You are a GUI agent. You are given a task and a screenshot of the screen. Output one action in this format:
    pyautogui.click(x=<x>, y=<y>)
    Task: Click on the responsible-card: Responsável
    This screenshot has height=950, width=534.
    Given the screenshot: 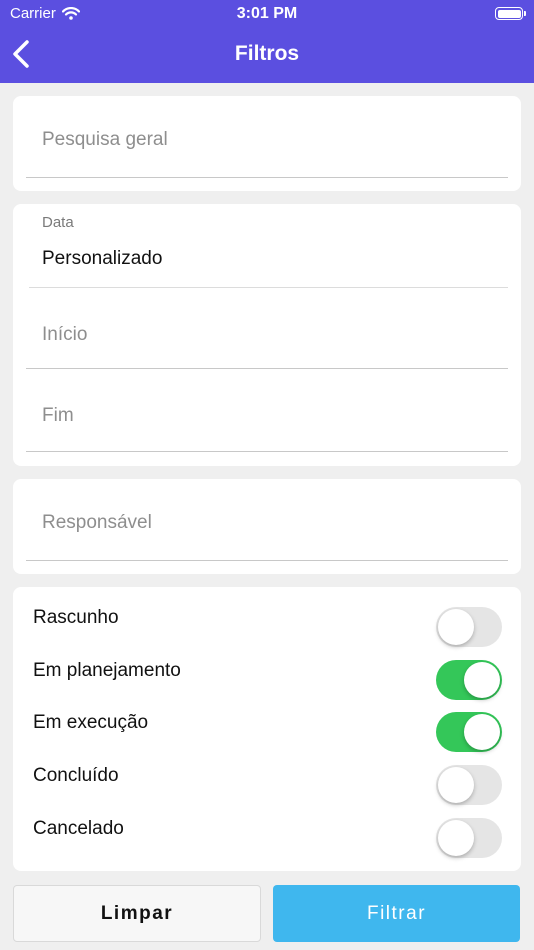 What is the action you would take?
    pyautogui.click(x=267, y=526)
    